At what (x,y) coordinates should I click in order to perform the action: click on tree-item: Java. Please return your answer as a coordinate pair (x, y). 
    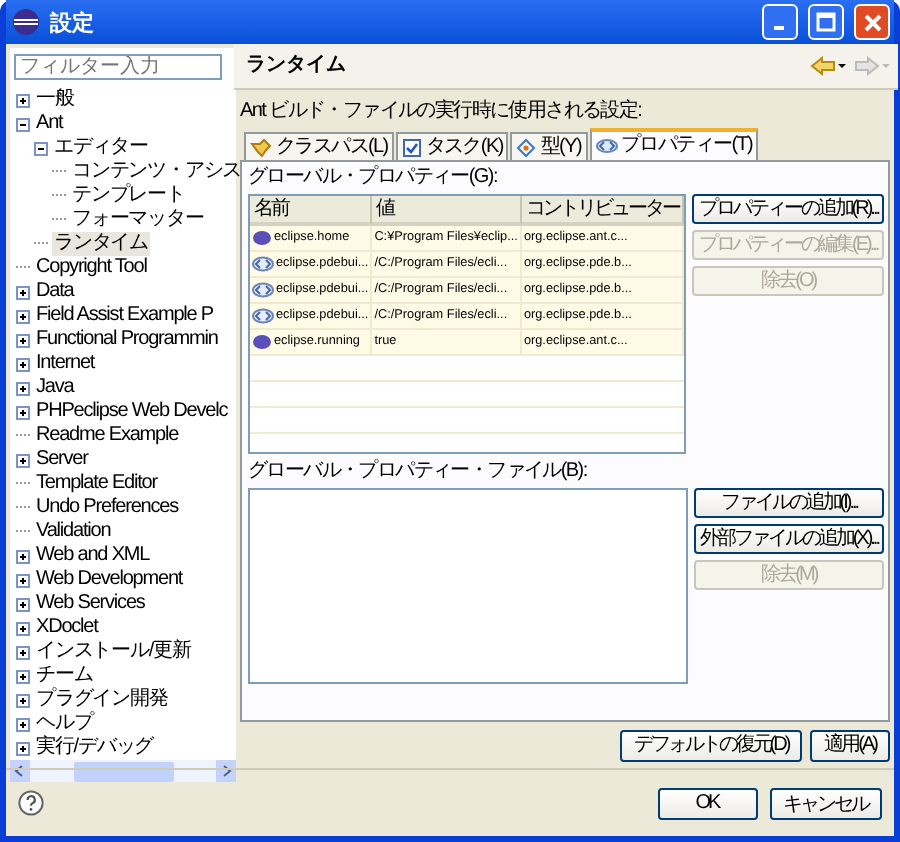
    Looking at the image, I should click on (55, 388).